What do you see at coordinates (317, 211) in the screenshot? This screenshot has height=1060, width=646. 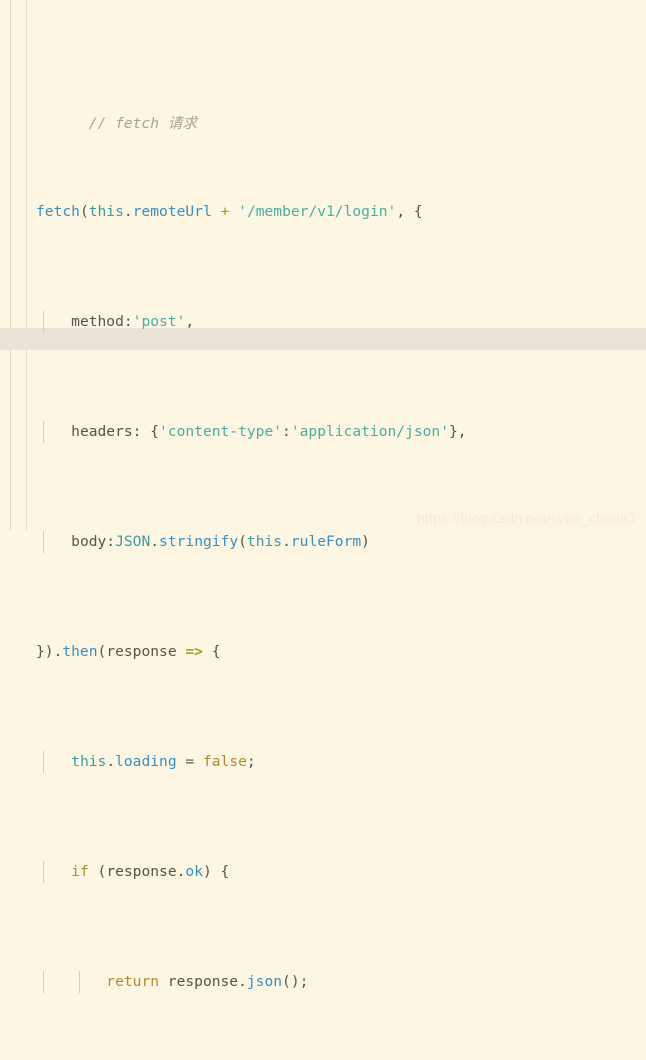 I see `token-string-url: '/member/v1/login'` at bounding box center [317, 211].